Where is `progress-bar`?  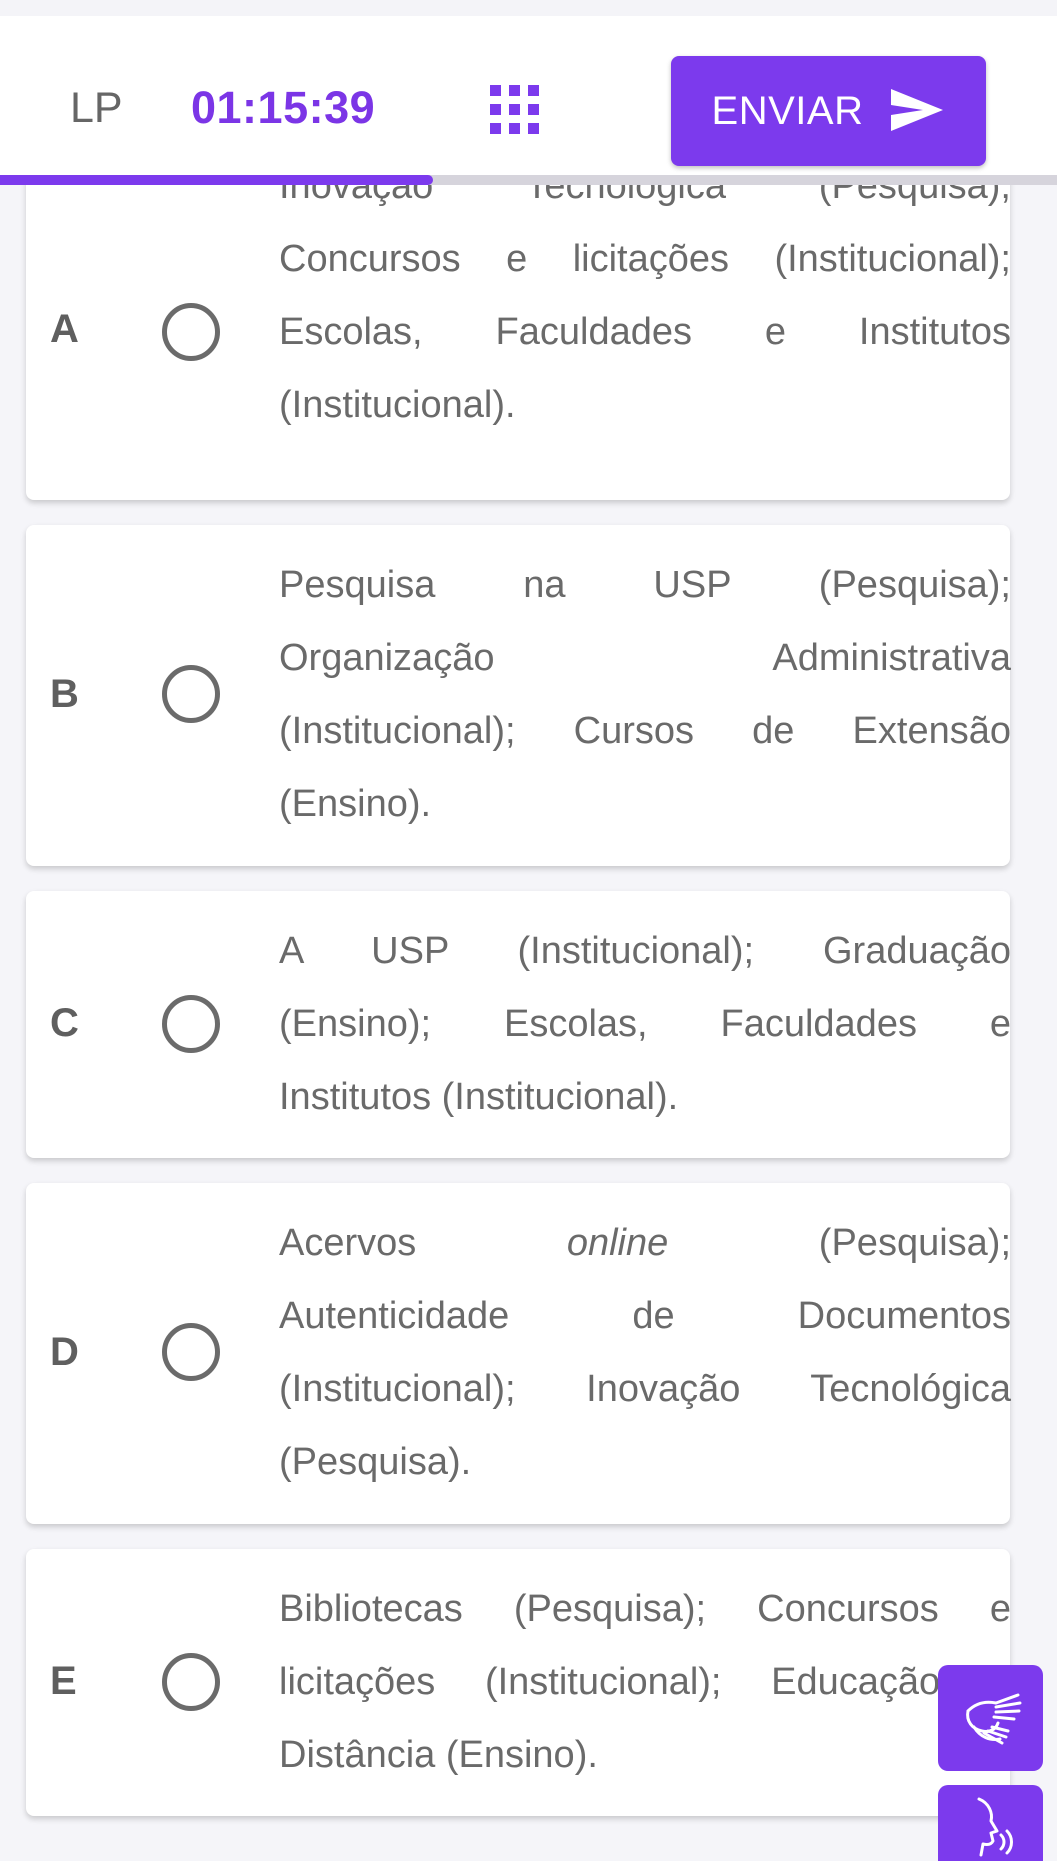 progress-bar is located at coordinates (528, 180).